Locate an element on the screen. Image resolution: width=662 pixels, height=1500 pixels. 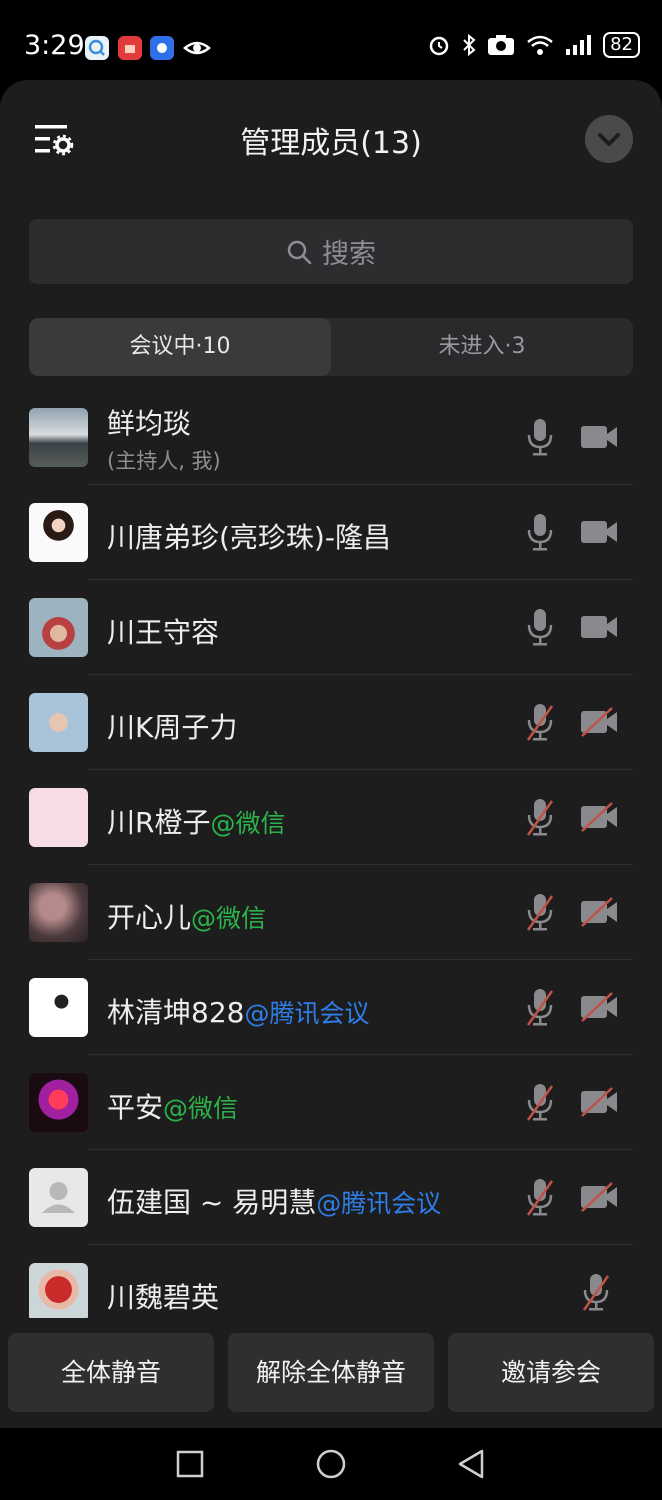
battery-icon: 82 is located at coordinates (621, 45).